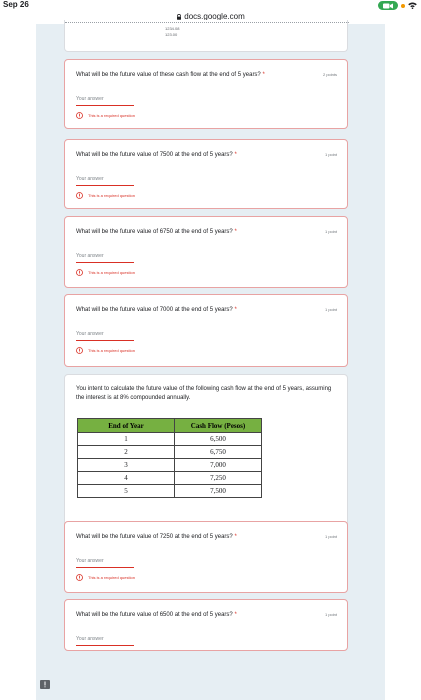 Image resolution: width=421 pixels, height=700 pixels. Describe the element at coordinates (388, 5) in the screenshot. I see `camera-indicator-icon` at that location.